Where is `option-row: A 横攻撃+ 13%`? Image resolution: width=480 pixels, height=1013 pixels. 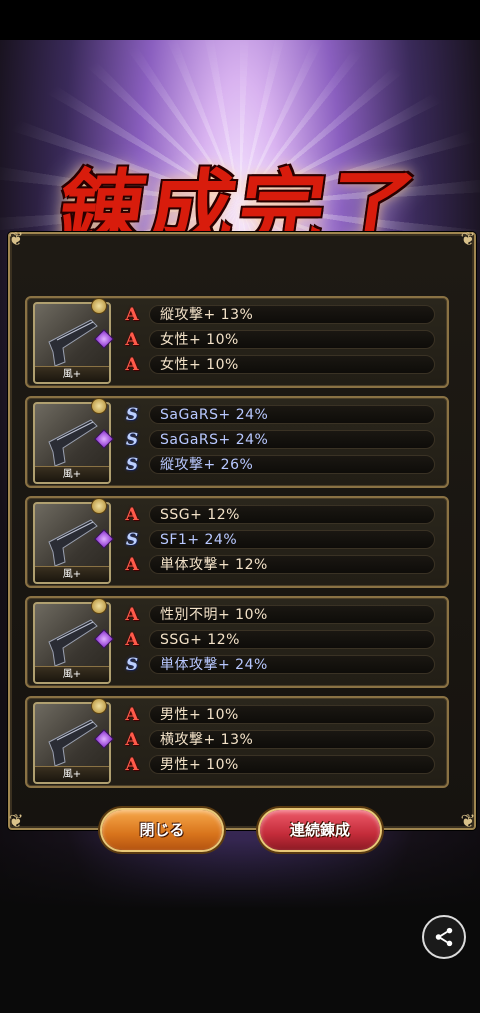
option-row: A 横攻撃+ 13% is located at coordinates (279, 740).